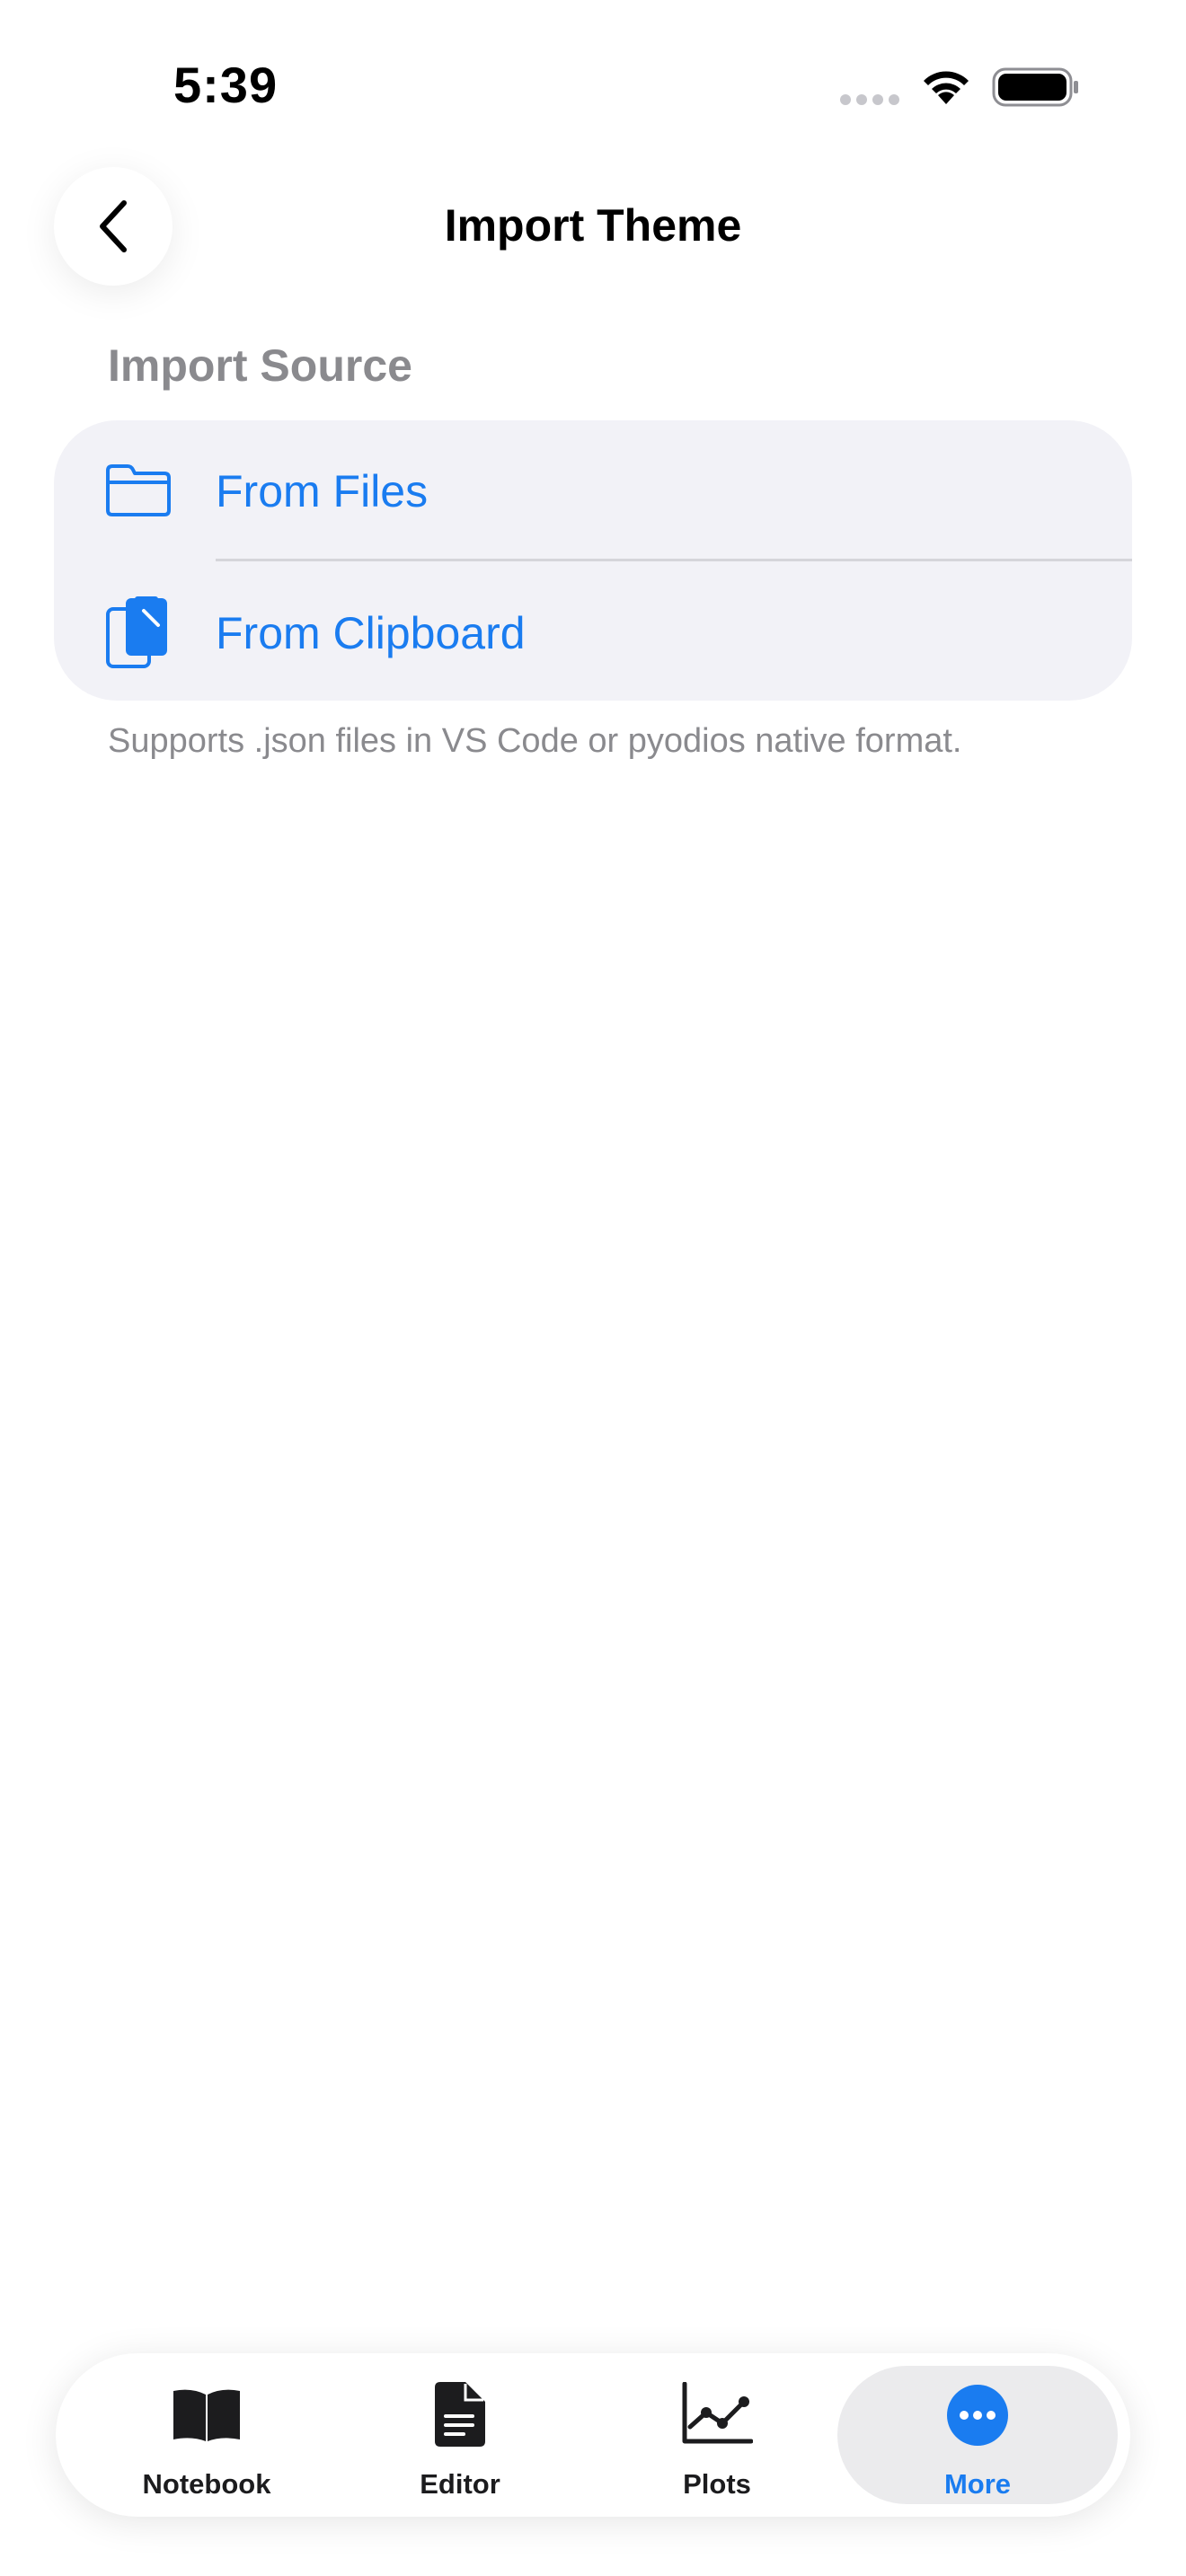 The width and height of the screenshot is (1186, 2576). Describe the element at coordinates (322, 491) in the screenshot. I see `from-files-label: From Files` at that location.